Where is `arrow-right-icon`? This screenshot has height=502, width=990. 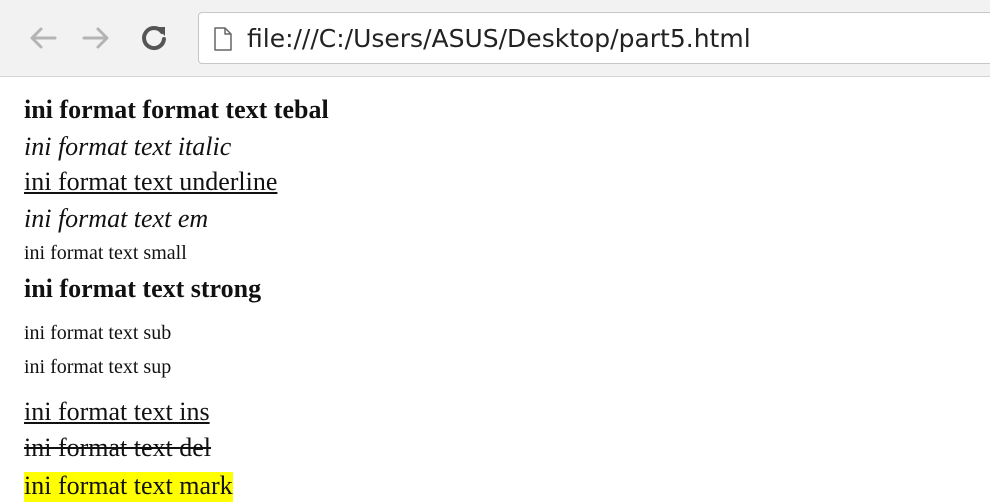
arrow-right-icon is located at coordinates (95, 38).